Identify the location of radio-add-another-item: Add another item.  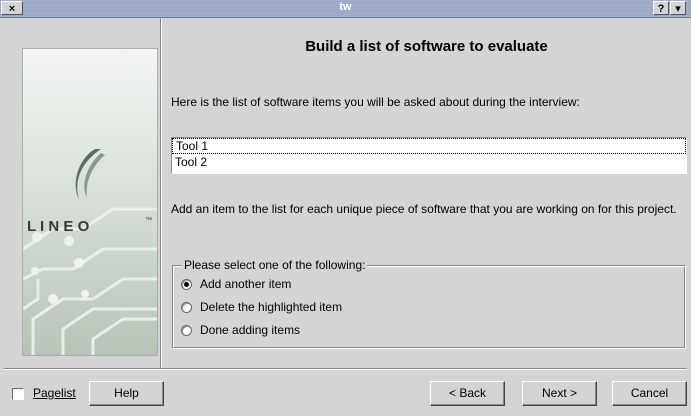
(236, 284).